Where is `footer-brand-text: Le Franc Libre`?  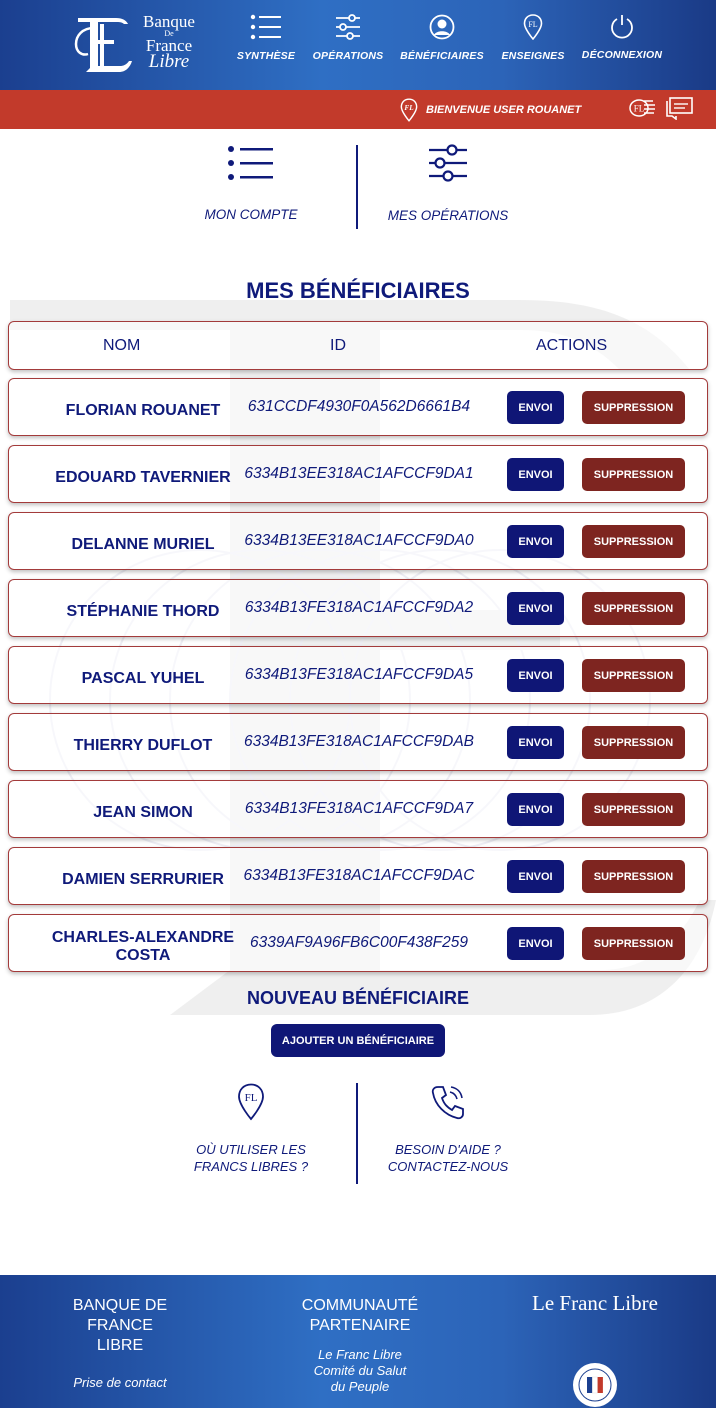 footer-brand-text: Le Franc Libre is located at coordinates (595, 1303).